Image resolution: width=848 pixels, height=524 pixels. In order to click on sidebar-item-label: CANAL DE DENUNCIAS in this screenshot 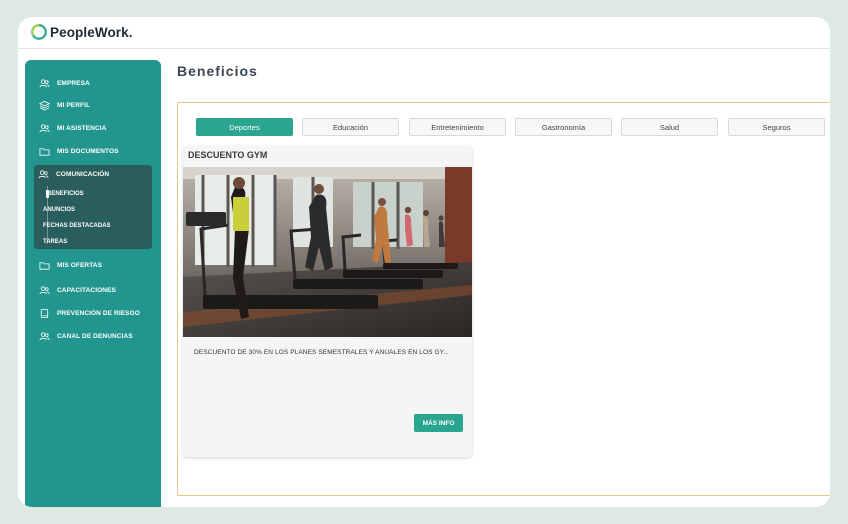, I will do `click(95, 336)`.